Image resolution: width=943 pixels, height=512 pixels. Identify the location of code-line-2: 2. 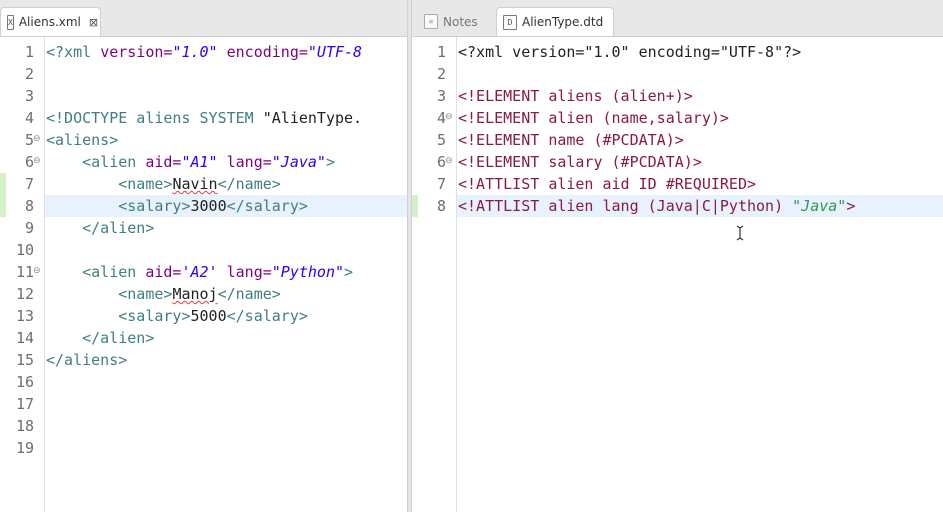
(677, 74).